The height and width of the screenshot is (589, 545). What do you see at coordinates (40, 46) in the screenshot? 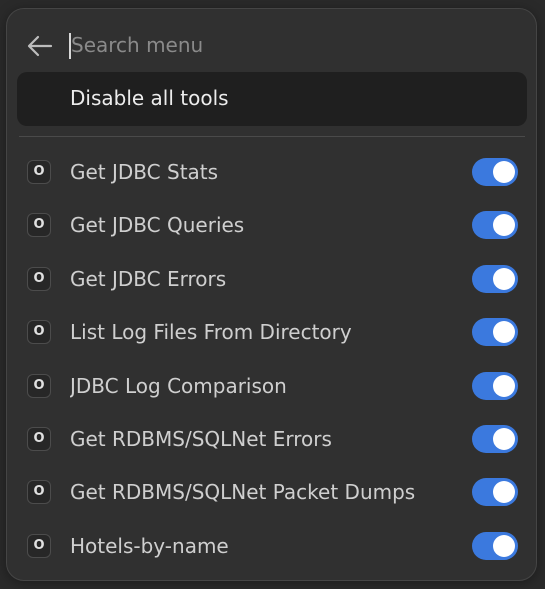
I see `back-arrow-icon` at bounding box center [40, 46].